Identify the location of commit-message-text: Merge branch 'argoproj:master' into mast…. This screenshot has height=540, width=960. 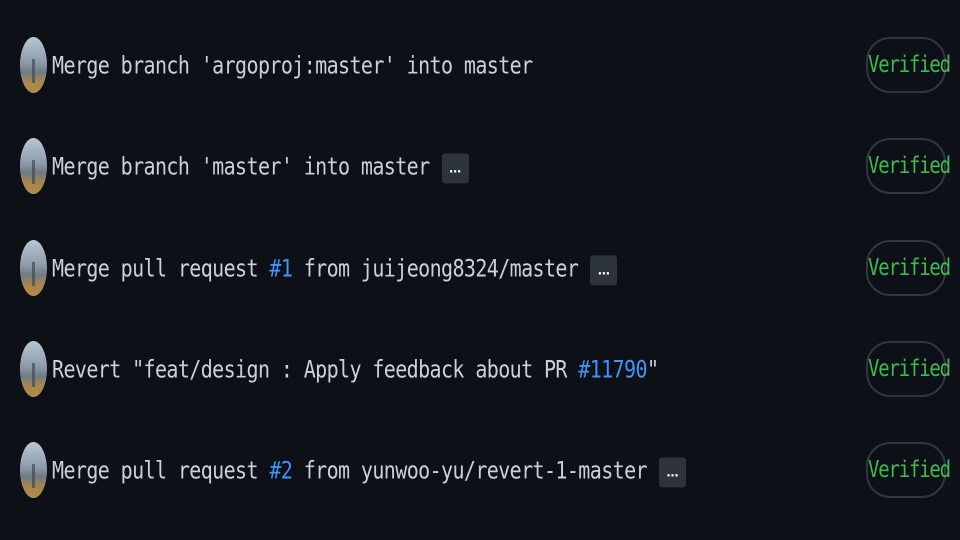
(292, 65).